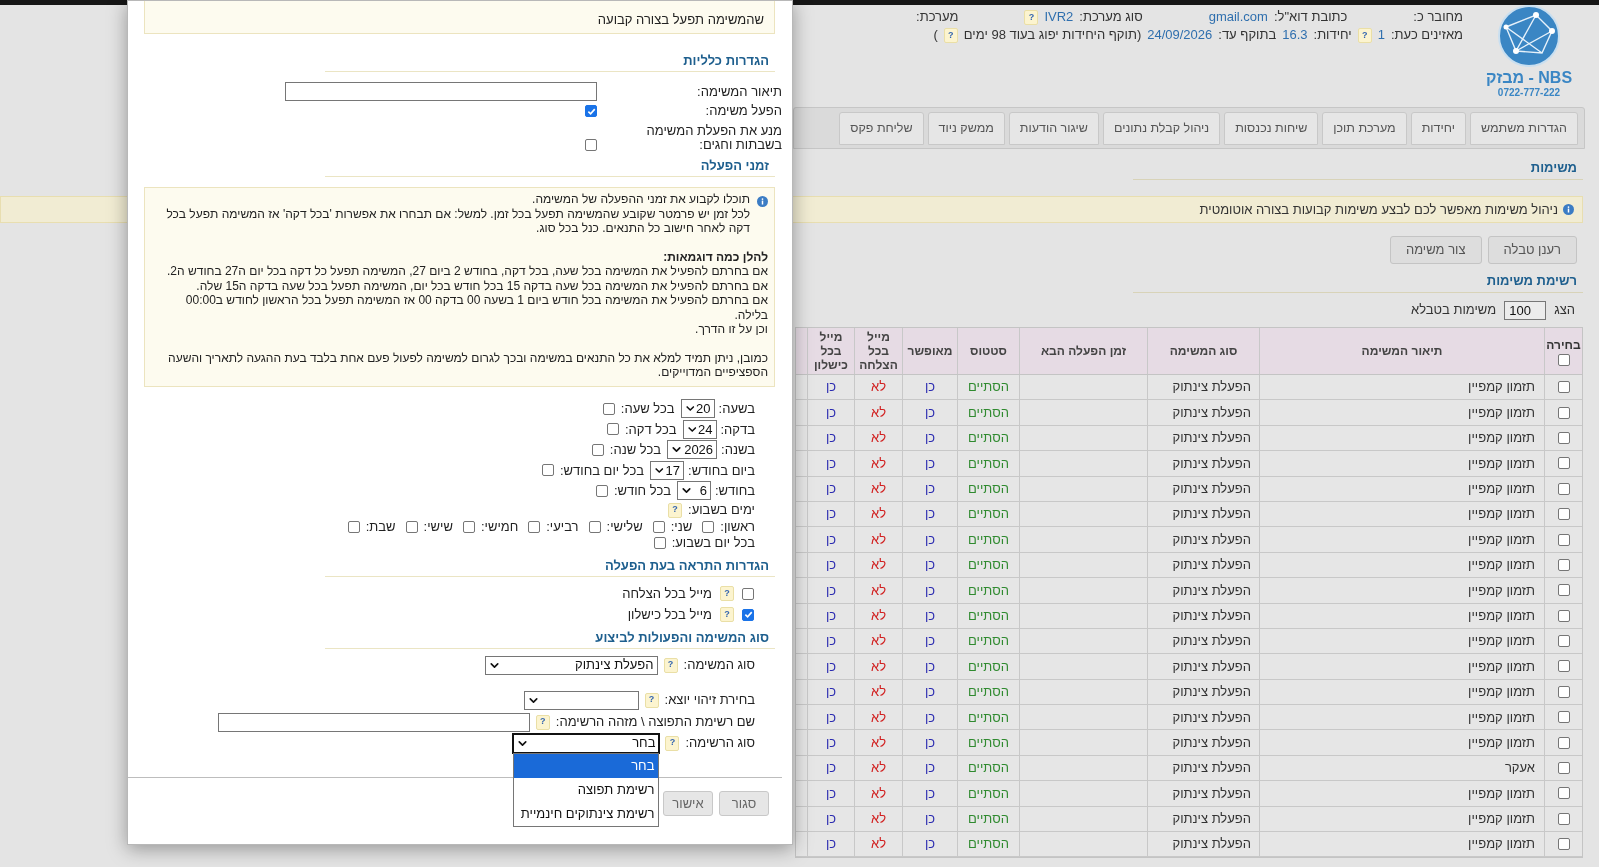 This screenshot has height=867, width=1599. I want to click on dropdown: 20, so click(697, 409).